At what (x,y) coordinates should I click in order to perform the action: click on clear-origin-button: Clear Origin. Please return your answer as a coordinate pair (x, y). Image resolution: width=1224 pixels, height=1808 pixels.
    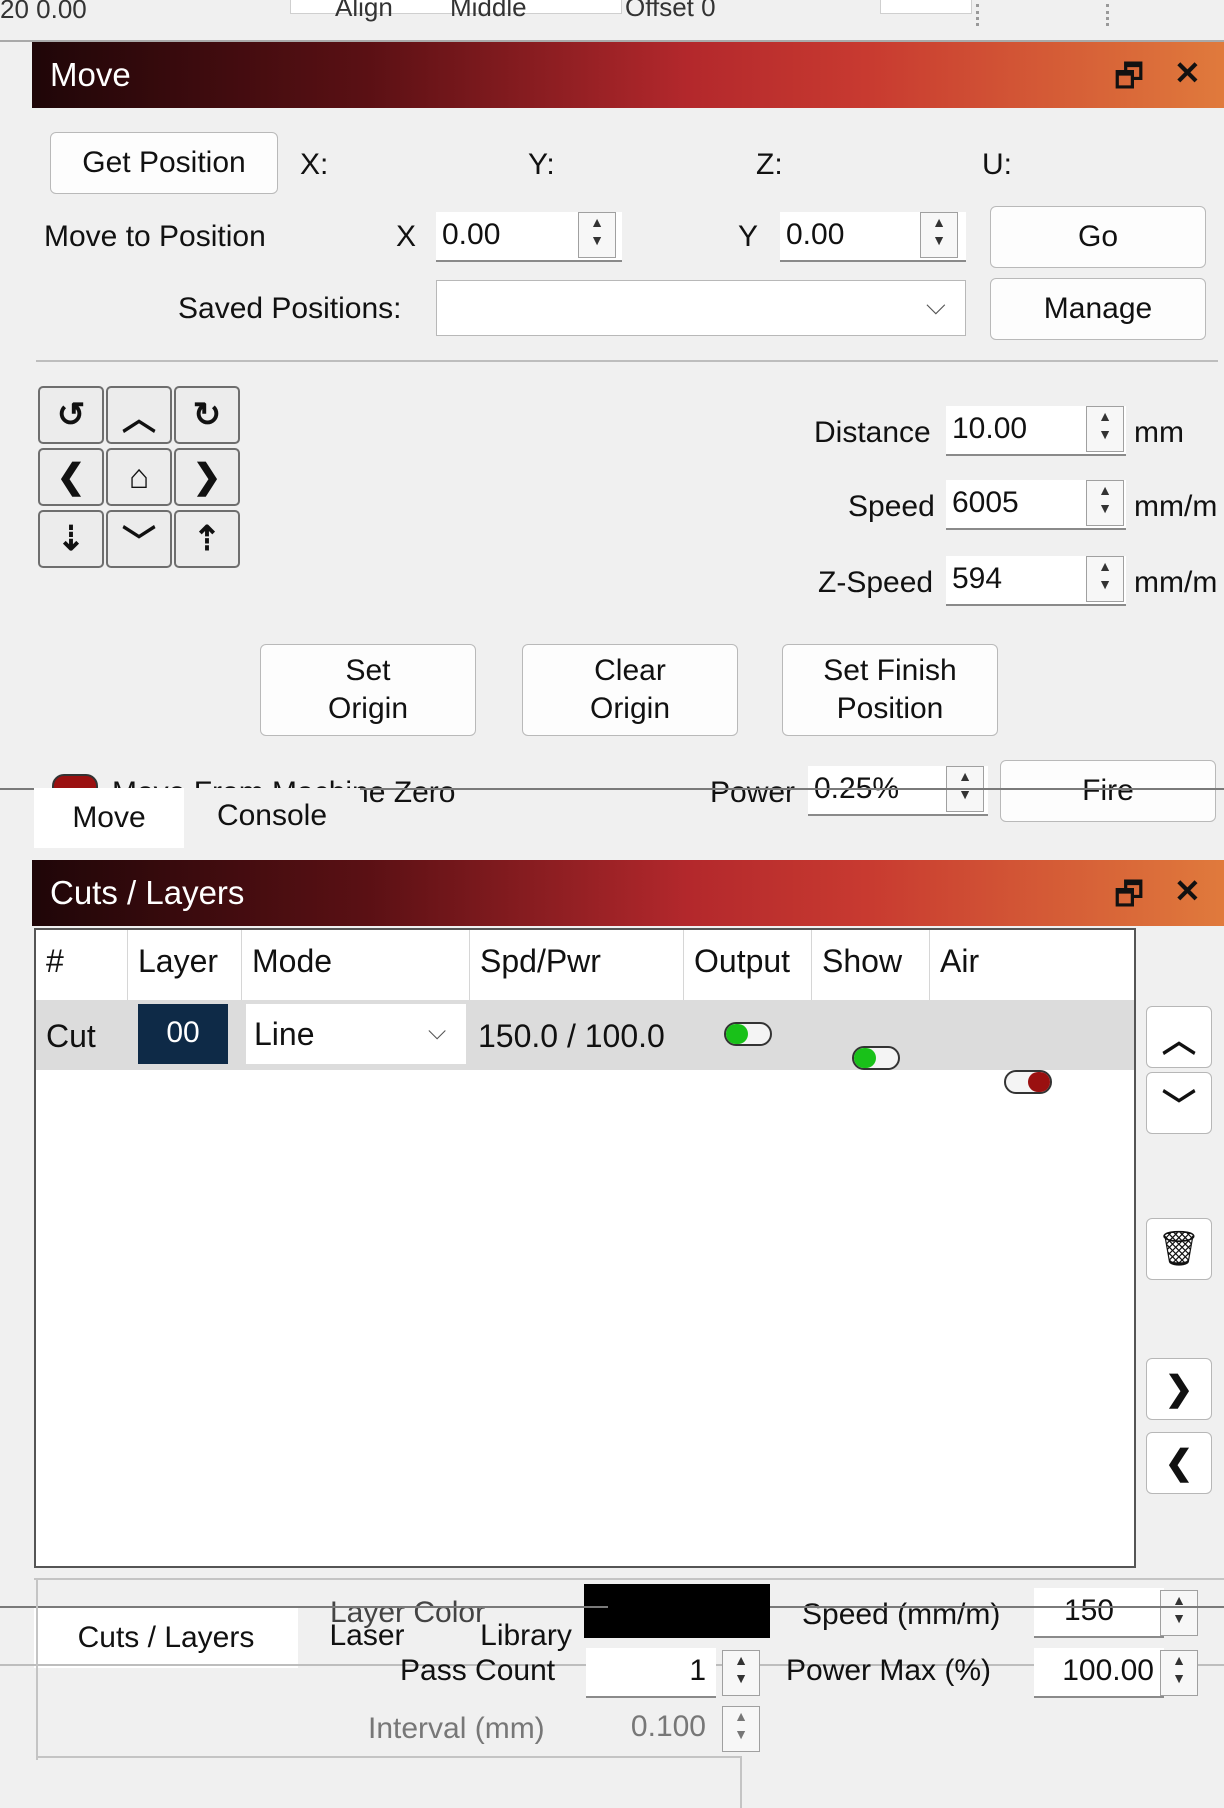
    Looking at the image, I should click on (630, 690).